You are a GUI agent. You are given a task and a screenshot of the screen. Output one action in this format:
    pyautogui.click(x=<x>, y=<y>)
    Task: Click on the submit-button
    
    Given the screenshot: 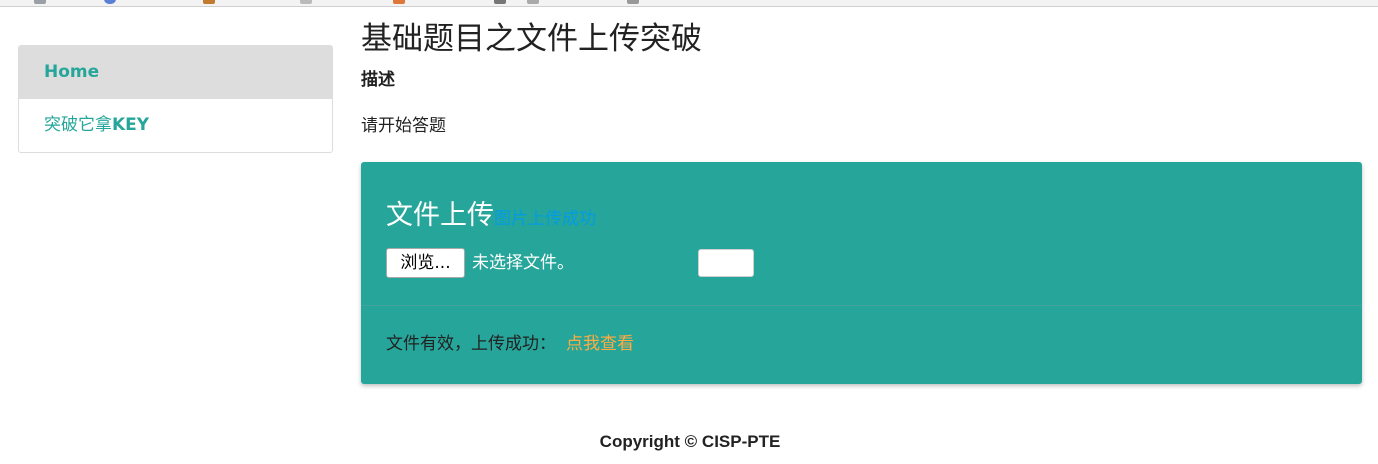 What is the action you would take?
    pyautogui.click(x=726, y=263)
    